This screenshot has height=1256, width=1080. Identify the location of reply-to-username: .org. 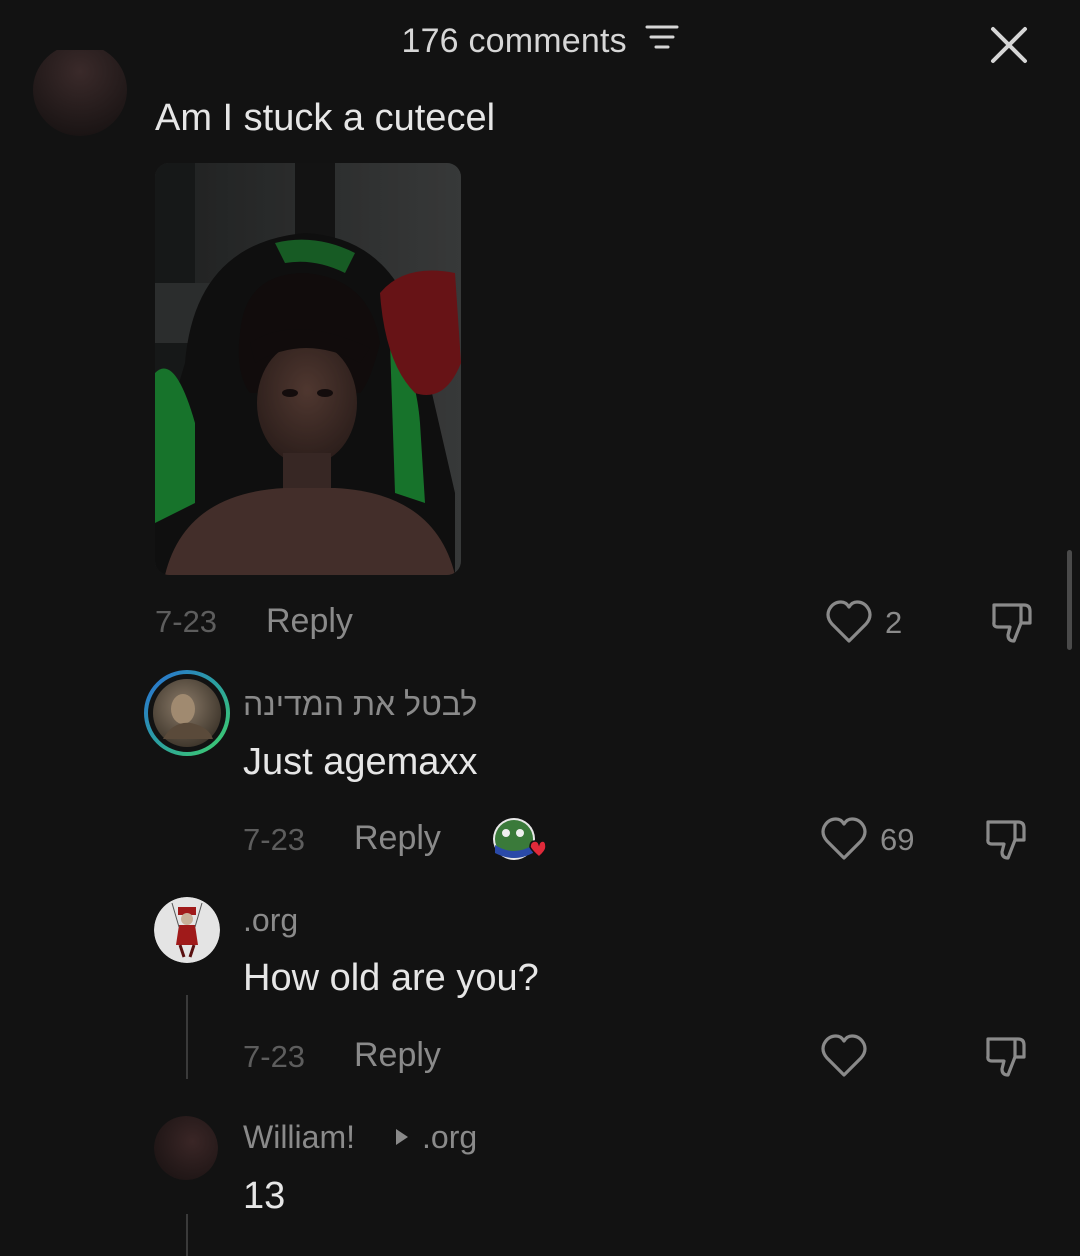
(449, 1137).